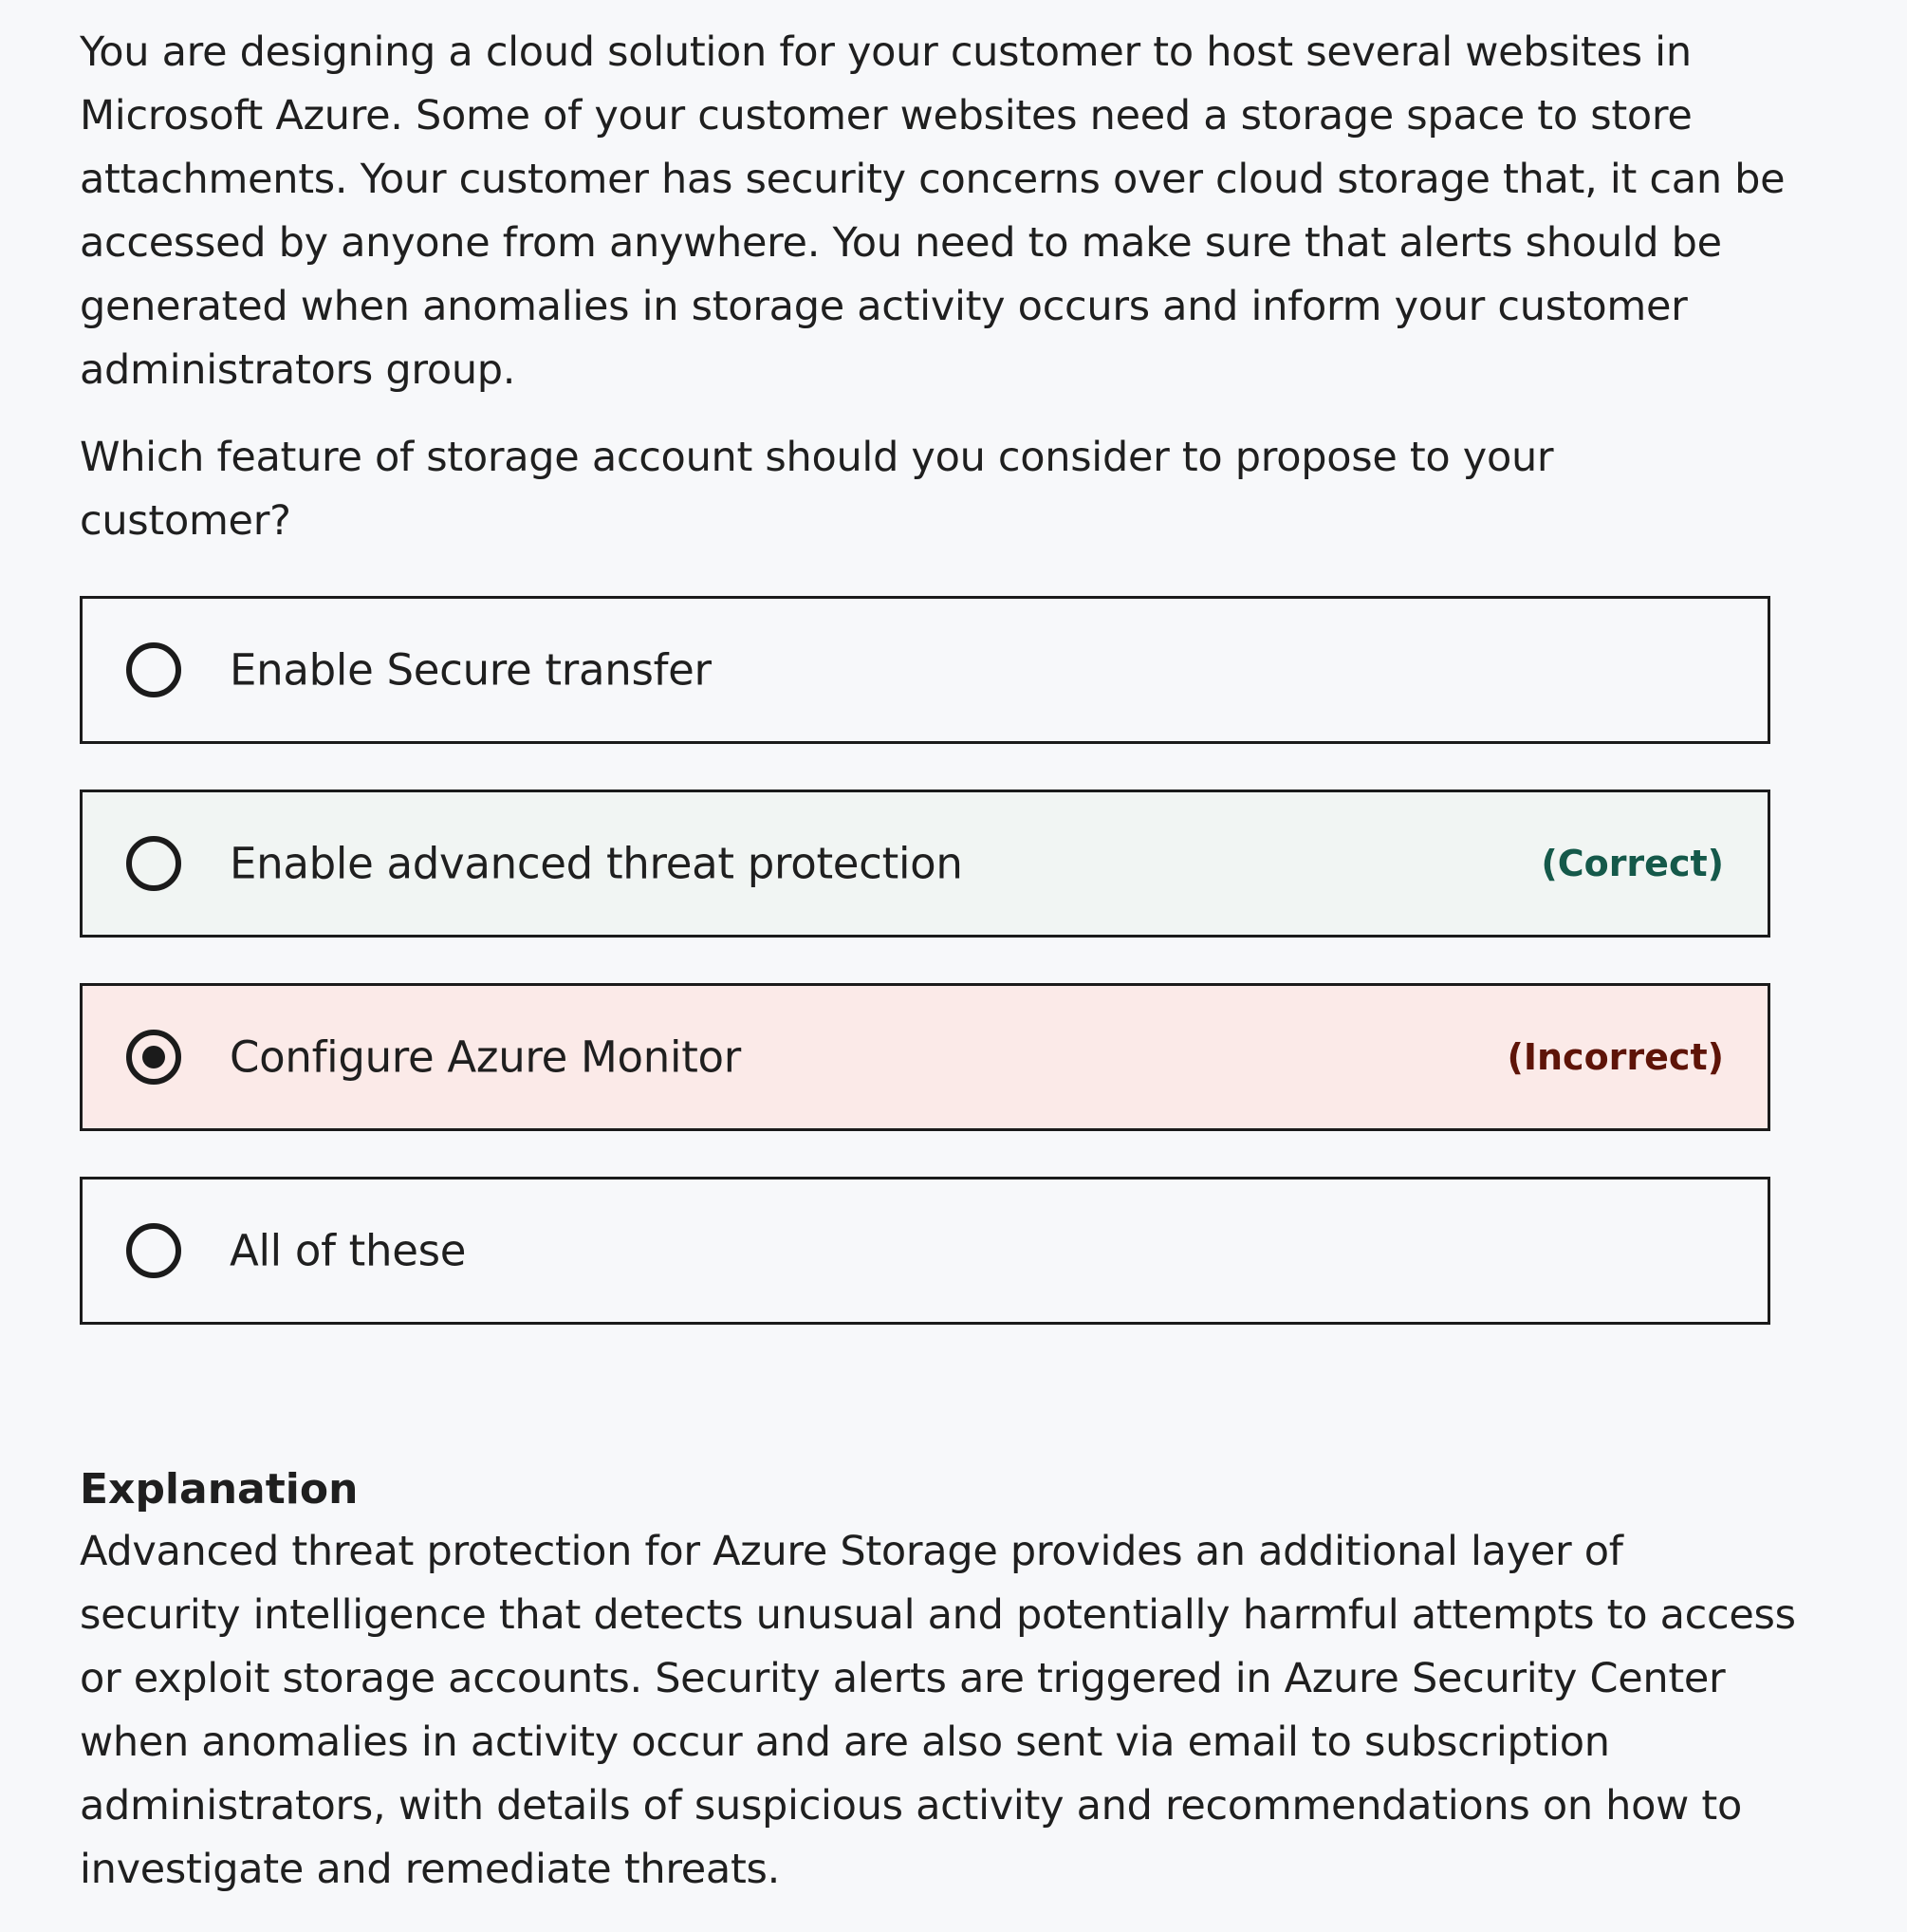  Describe the element at coordinates (486, 1057) in the screenshot. I see `option-label: Configure Azure Monitor` at that location.